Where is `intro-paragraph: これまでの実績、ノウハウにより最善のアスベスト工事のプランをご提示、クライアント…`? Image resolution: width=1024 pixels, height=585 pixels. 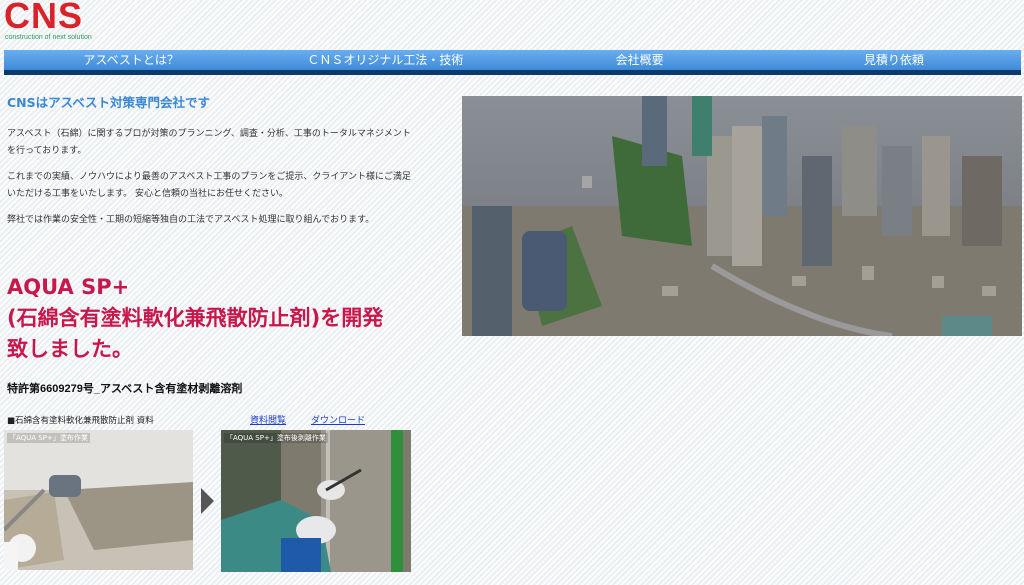
intro-paragraph: これまでの実績、ノウハウにより最善のアスベスト工事のプランをご提示、クライアント… is located at coordinates (209, 185).